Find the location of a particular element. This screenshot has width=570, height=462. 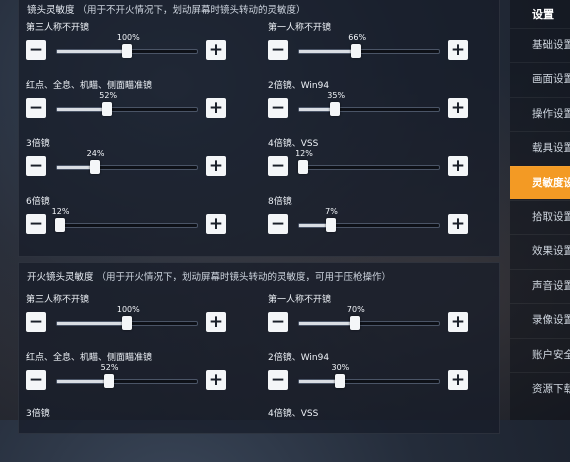

slider-label: 第三人称不开镜 is located at coordinates (58, 28).